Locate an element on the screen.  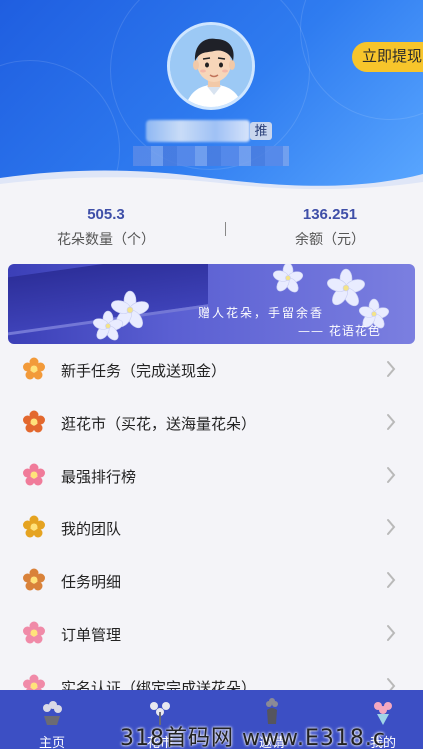
banner-slogan: 赠人花朵，手留余香 is located at coordinates (261, 313).